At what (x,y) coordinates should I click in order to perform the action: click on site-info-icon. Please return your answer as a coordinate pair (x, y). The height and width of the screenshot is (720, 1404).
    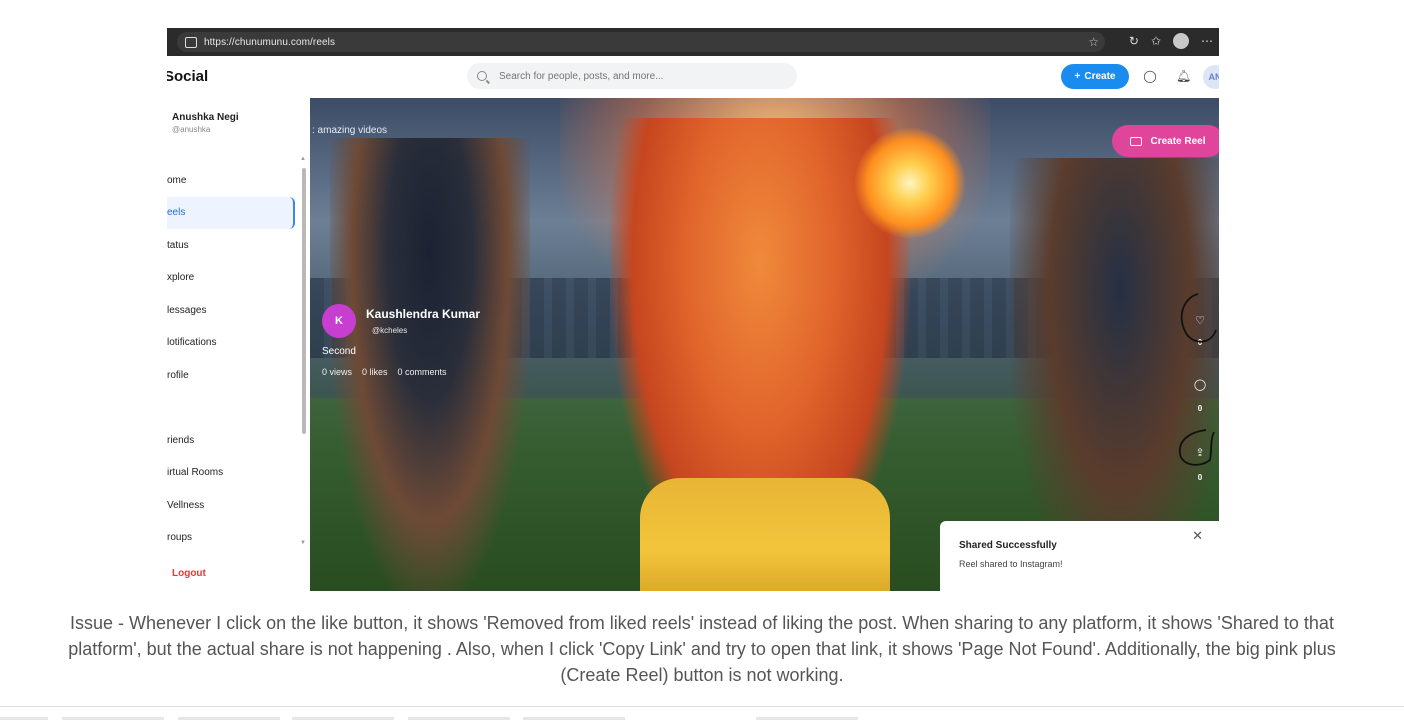
    Looking at the image, I should click on (191, 42).